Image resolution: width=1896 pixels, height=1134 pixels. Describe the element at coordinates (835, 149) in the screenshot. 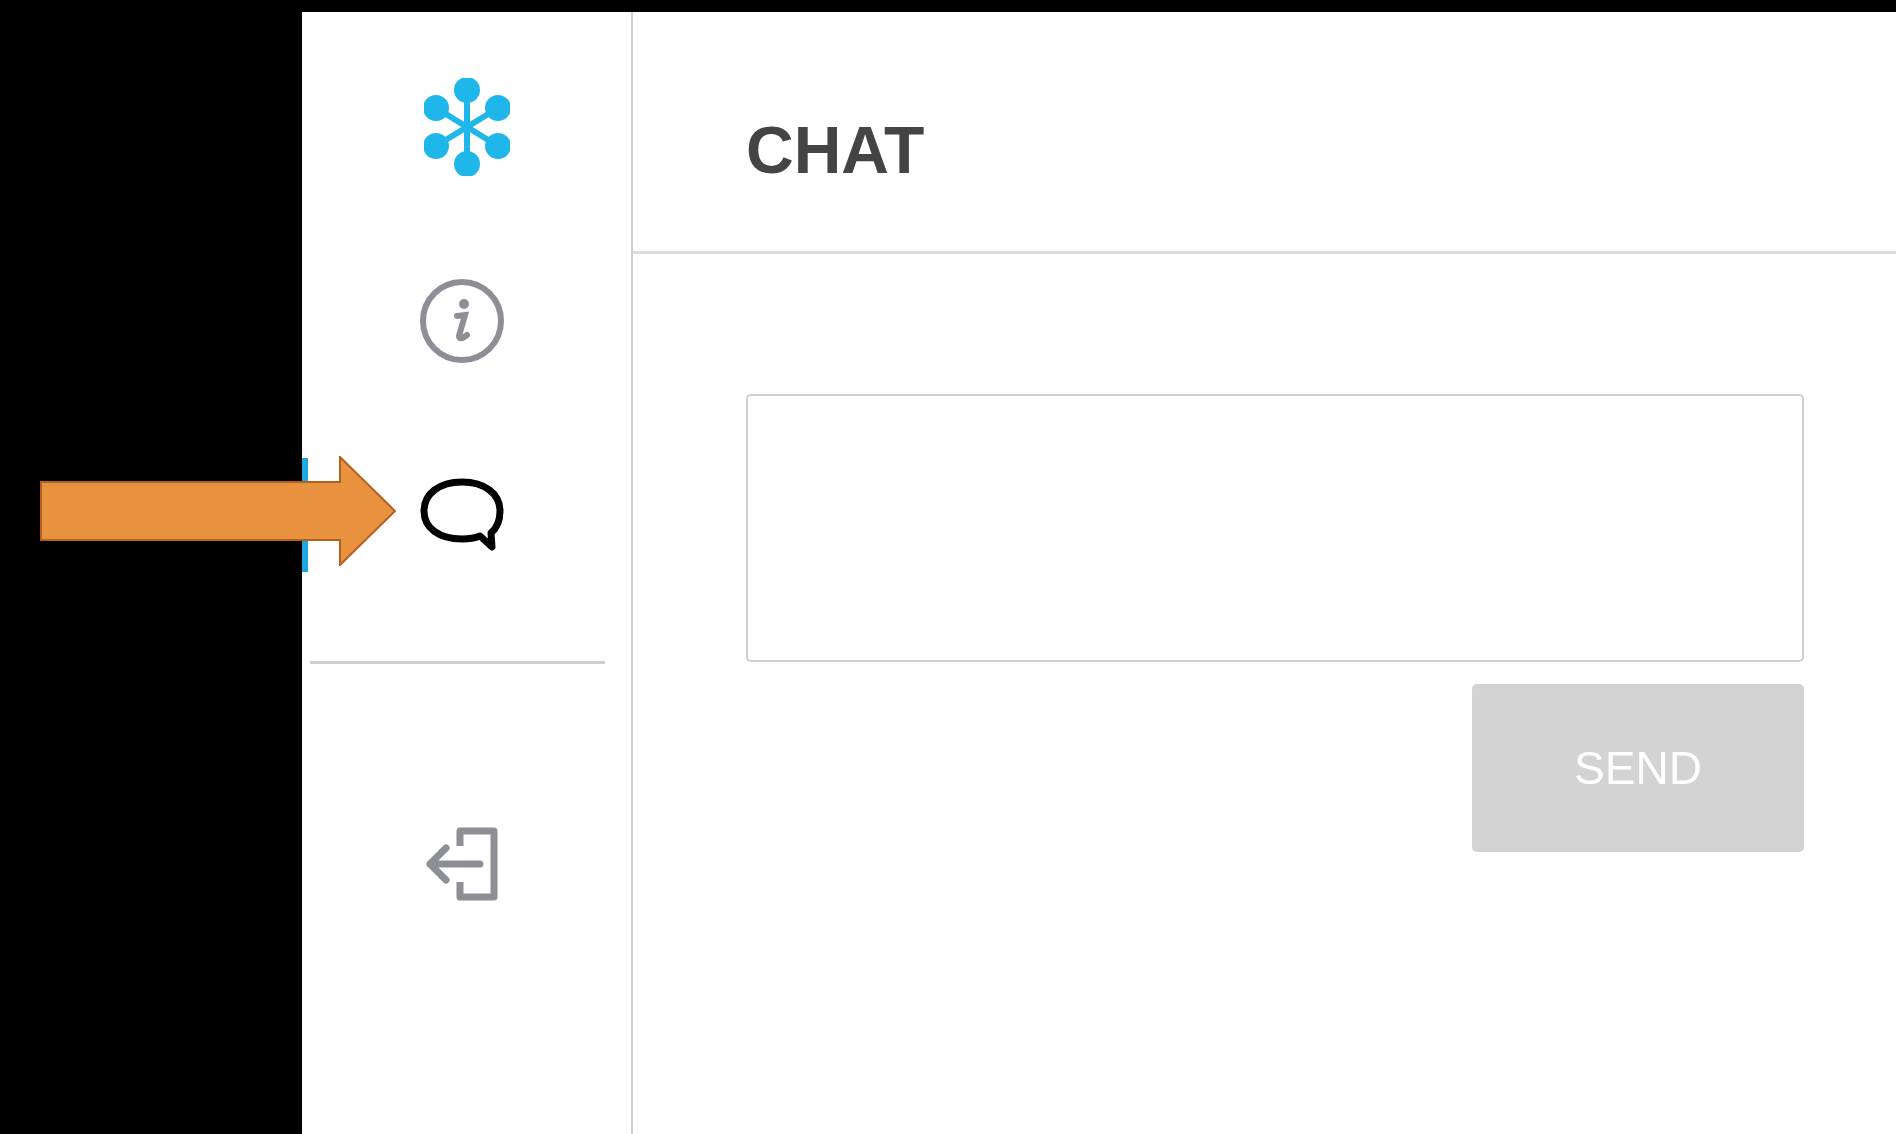

I see `page-title: CHAT` at that location.